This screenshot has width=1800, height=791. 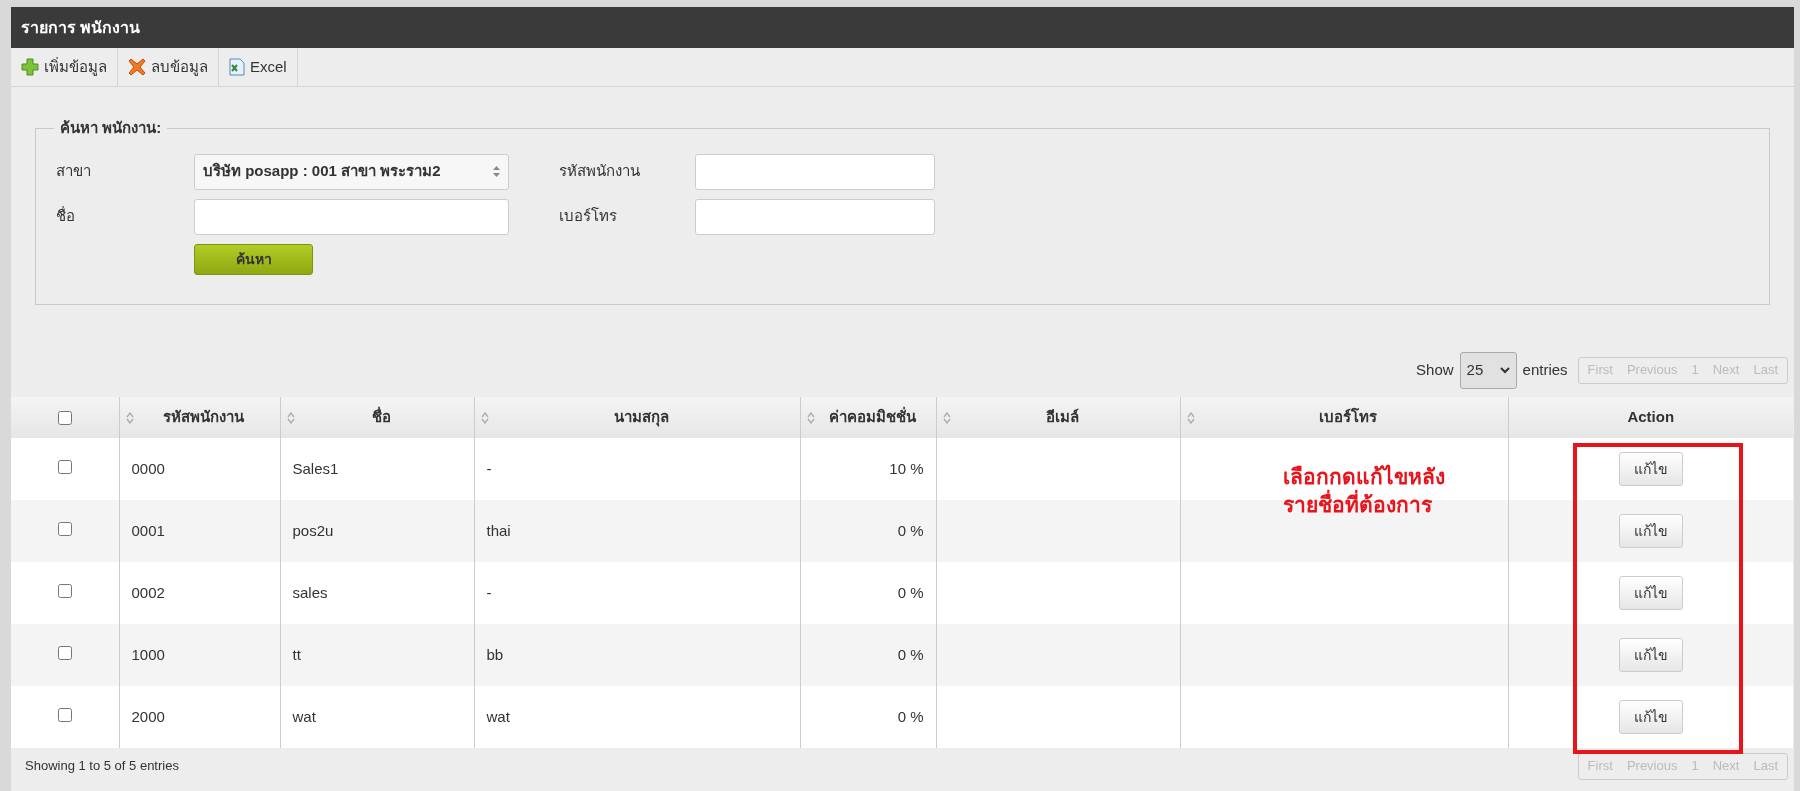 I want to click on toolbar-button: ลบข้อมูล, so click(x=168, y=67).